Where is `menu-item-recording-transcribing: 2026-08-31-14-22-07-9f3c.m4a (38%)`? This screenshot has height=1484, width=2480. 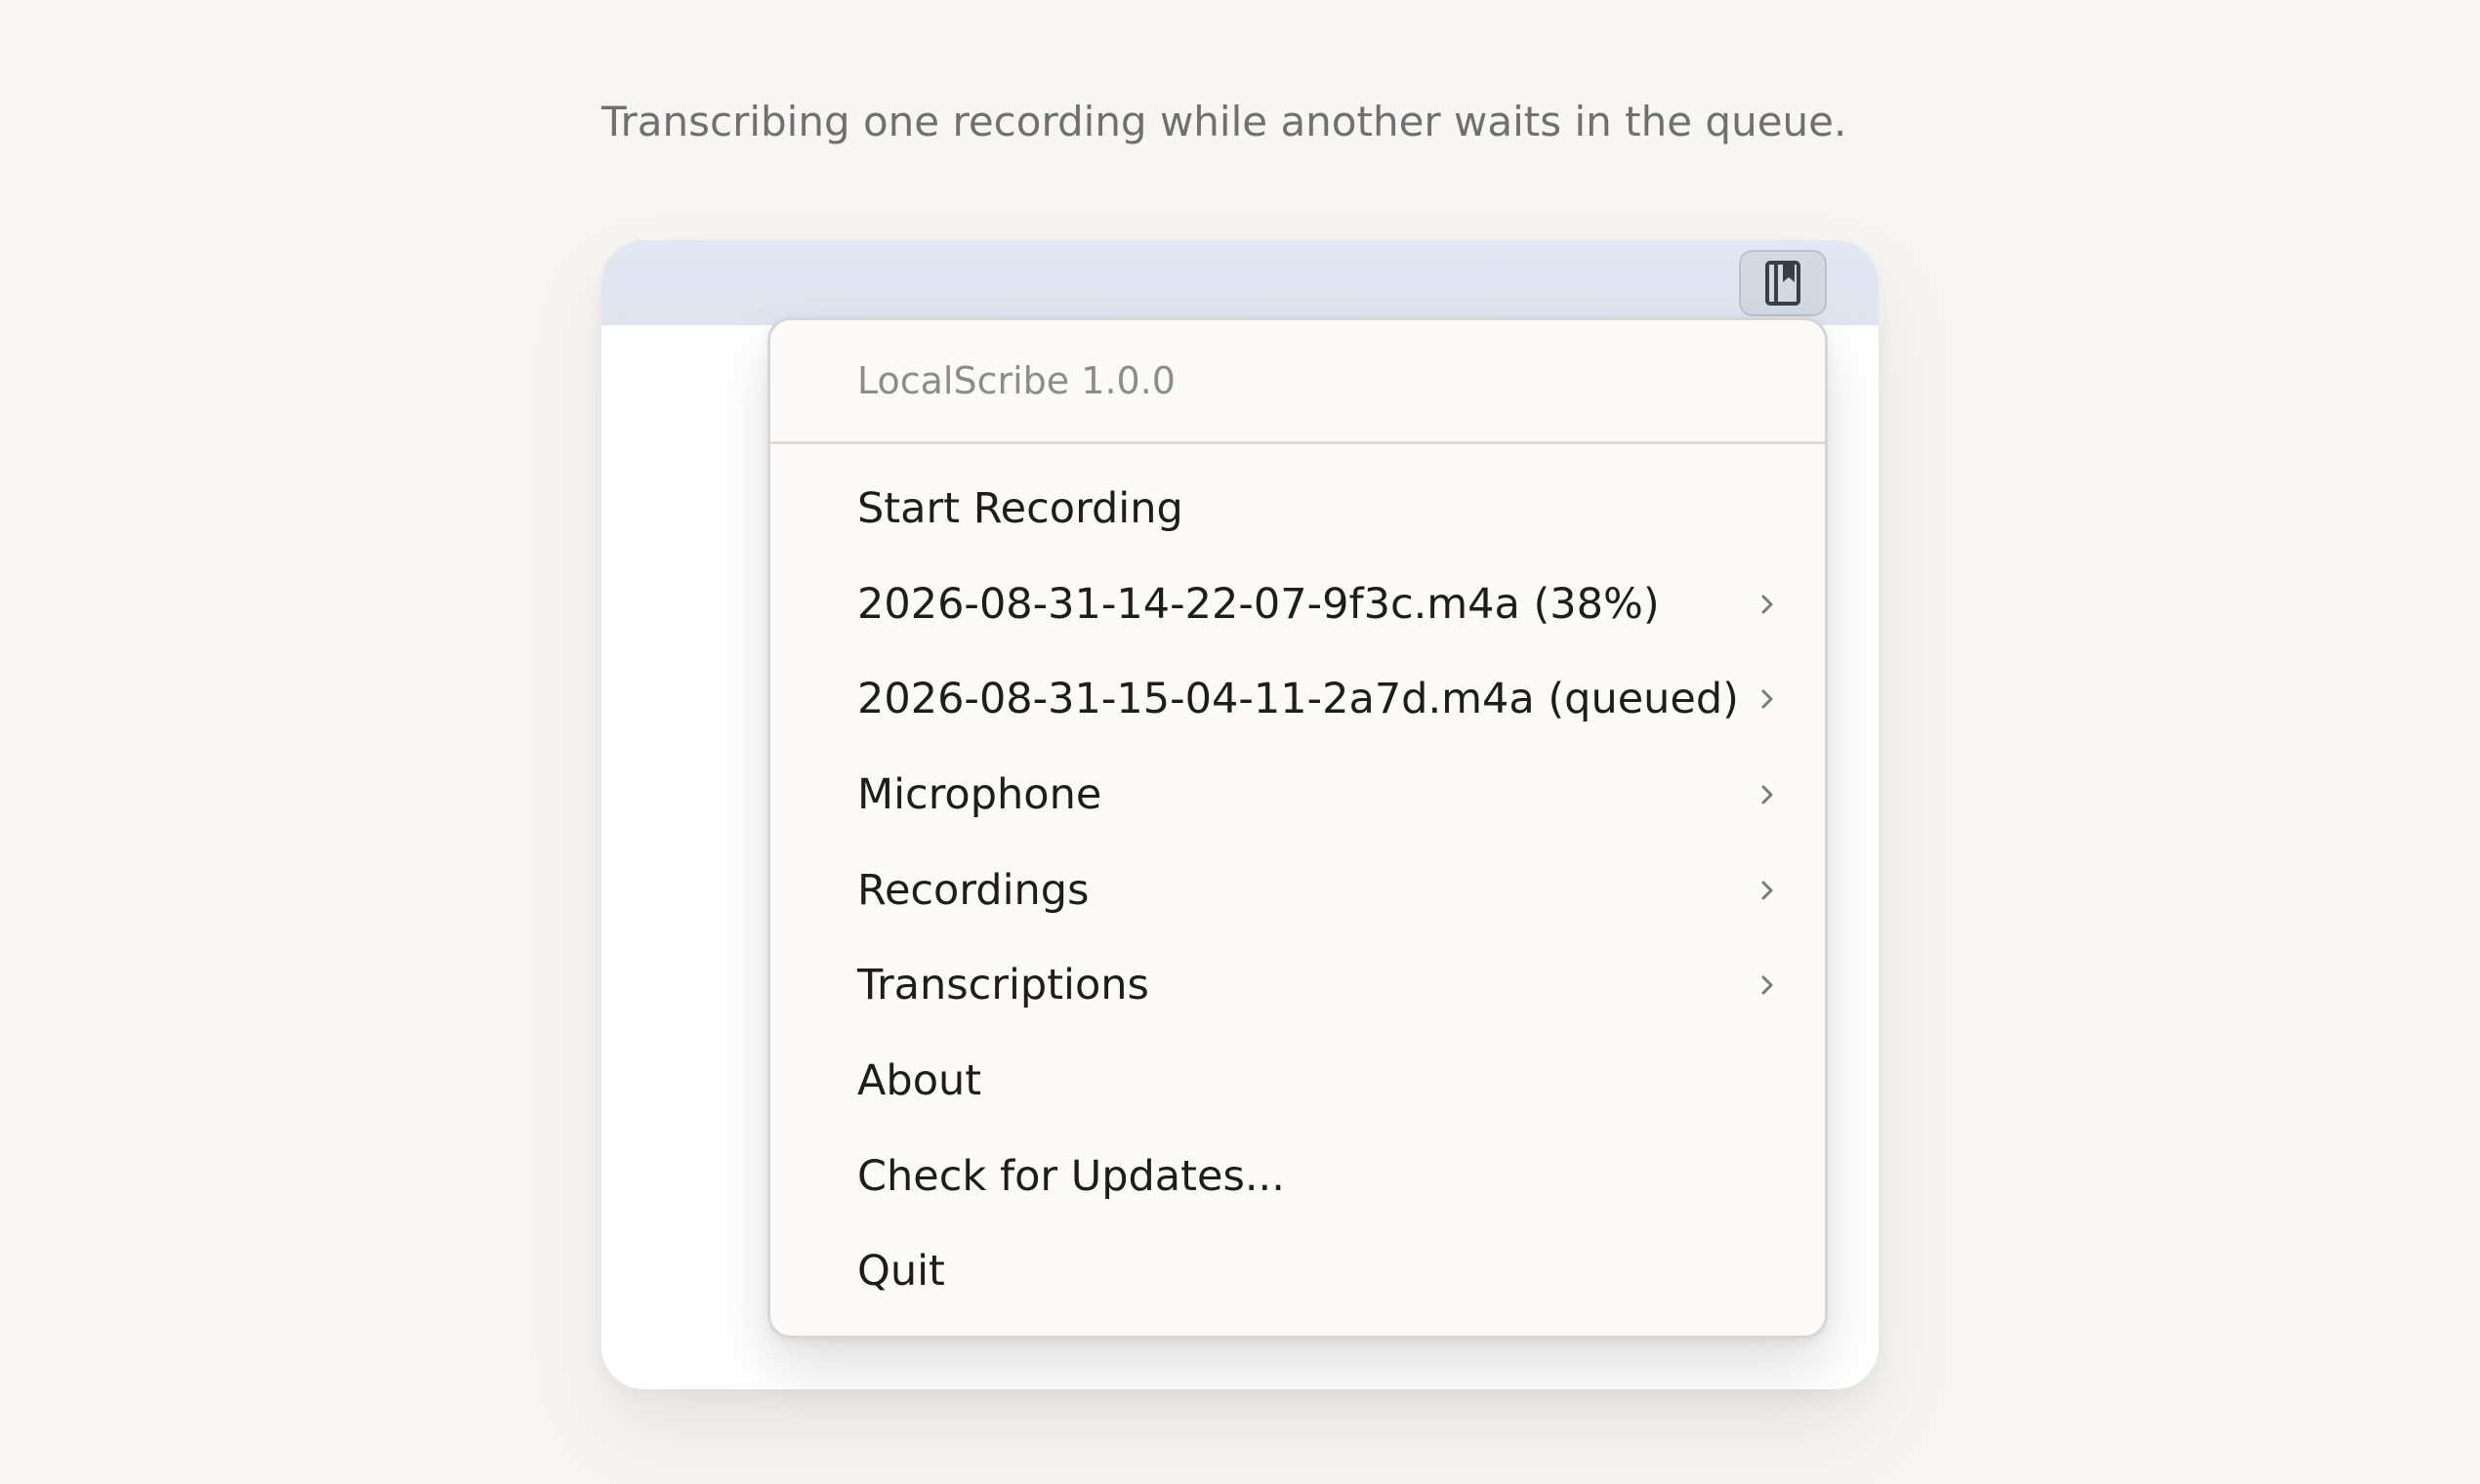
menu-item-recording-transcribing: 2026-08-31-14-22-07-9f3c.m4a (38%) is located at coordinates (1297, 604).